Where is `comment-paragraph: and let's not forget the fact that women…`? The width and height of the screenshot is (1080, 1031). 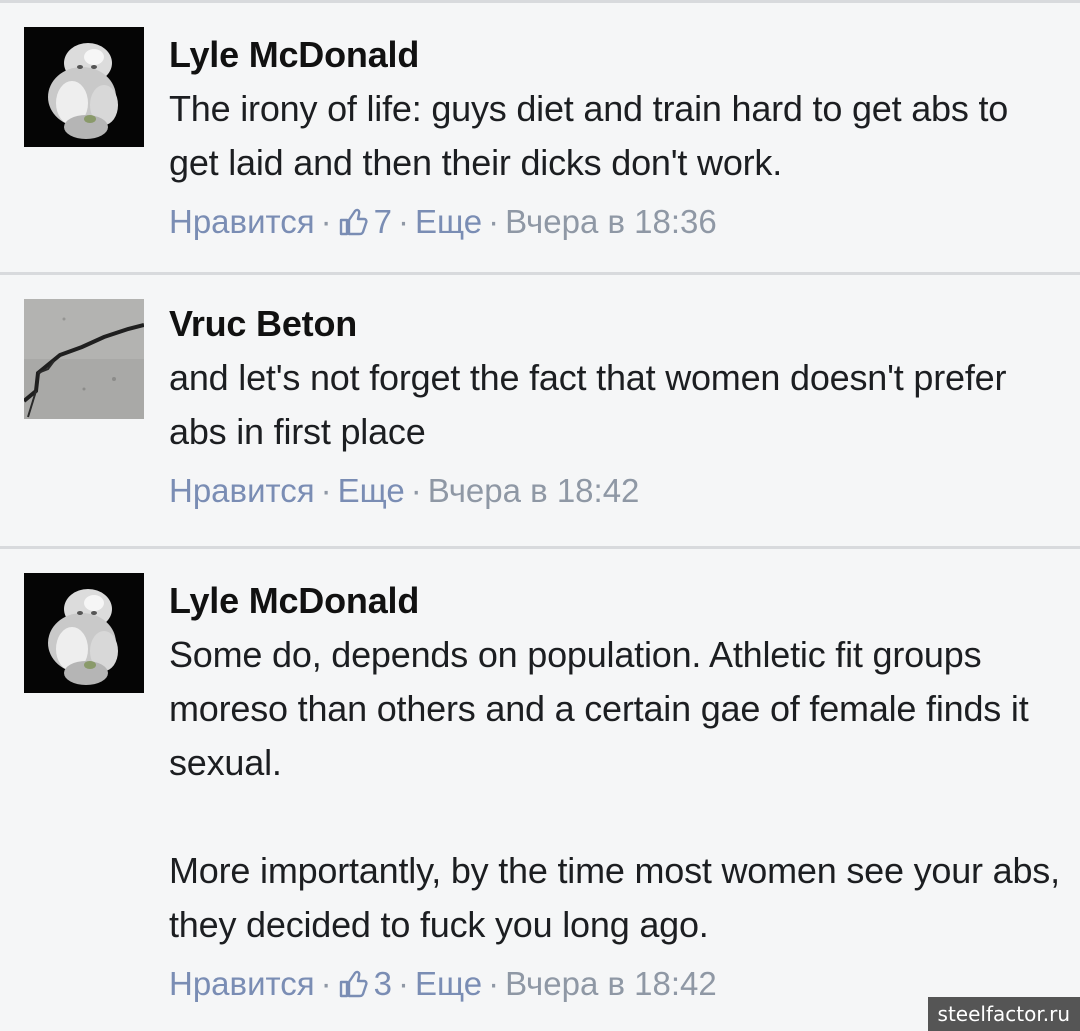 comment-paragraph: and let's not forget the fact that women… is located at coordinates (588, 404).